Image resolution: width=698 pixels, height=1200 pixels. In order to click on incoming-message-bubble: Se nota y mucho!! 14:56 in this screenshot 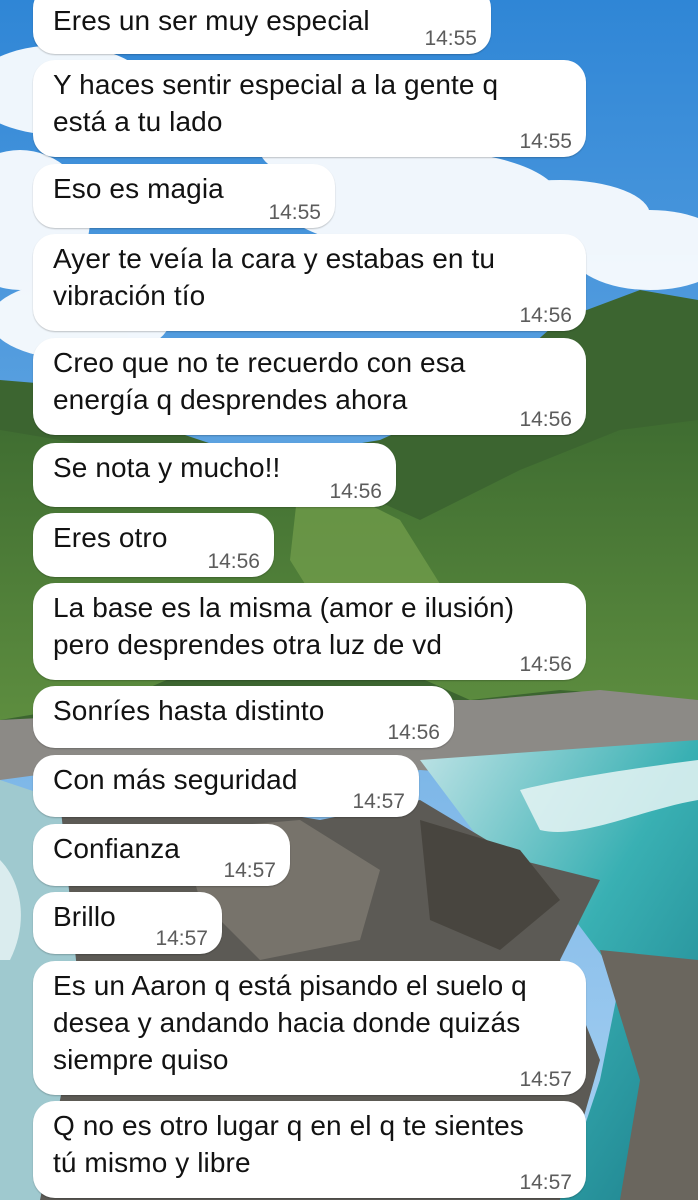, I will do `click(214, 475)`.